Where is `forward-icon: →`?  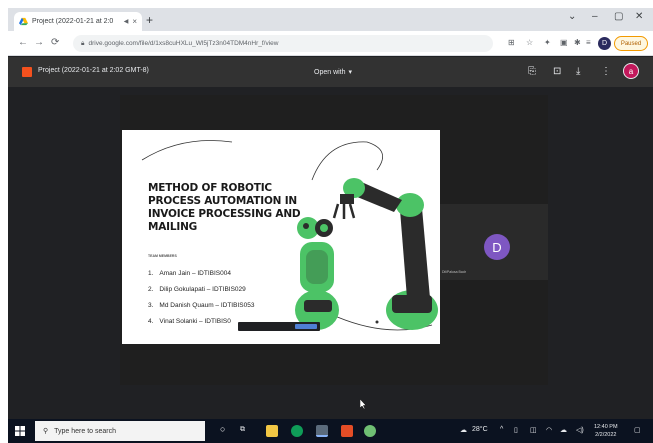
forward-icon: → is located at coordinates (39, 42).